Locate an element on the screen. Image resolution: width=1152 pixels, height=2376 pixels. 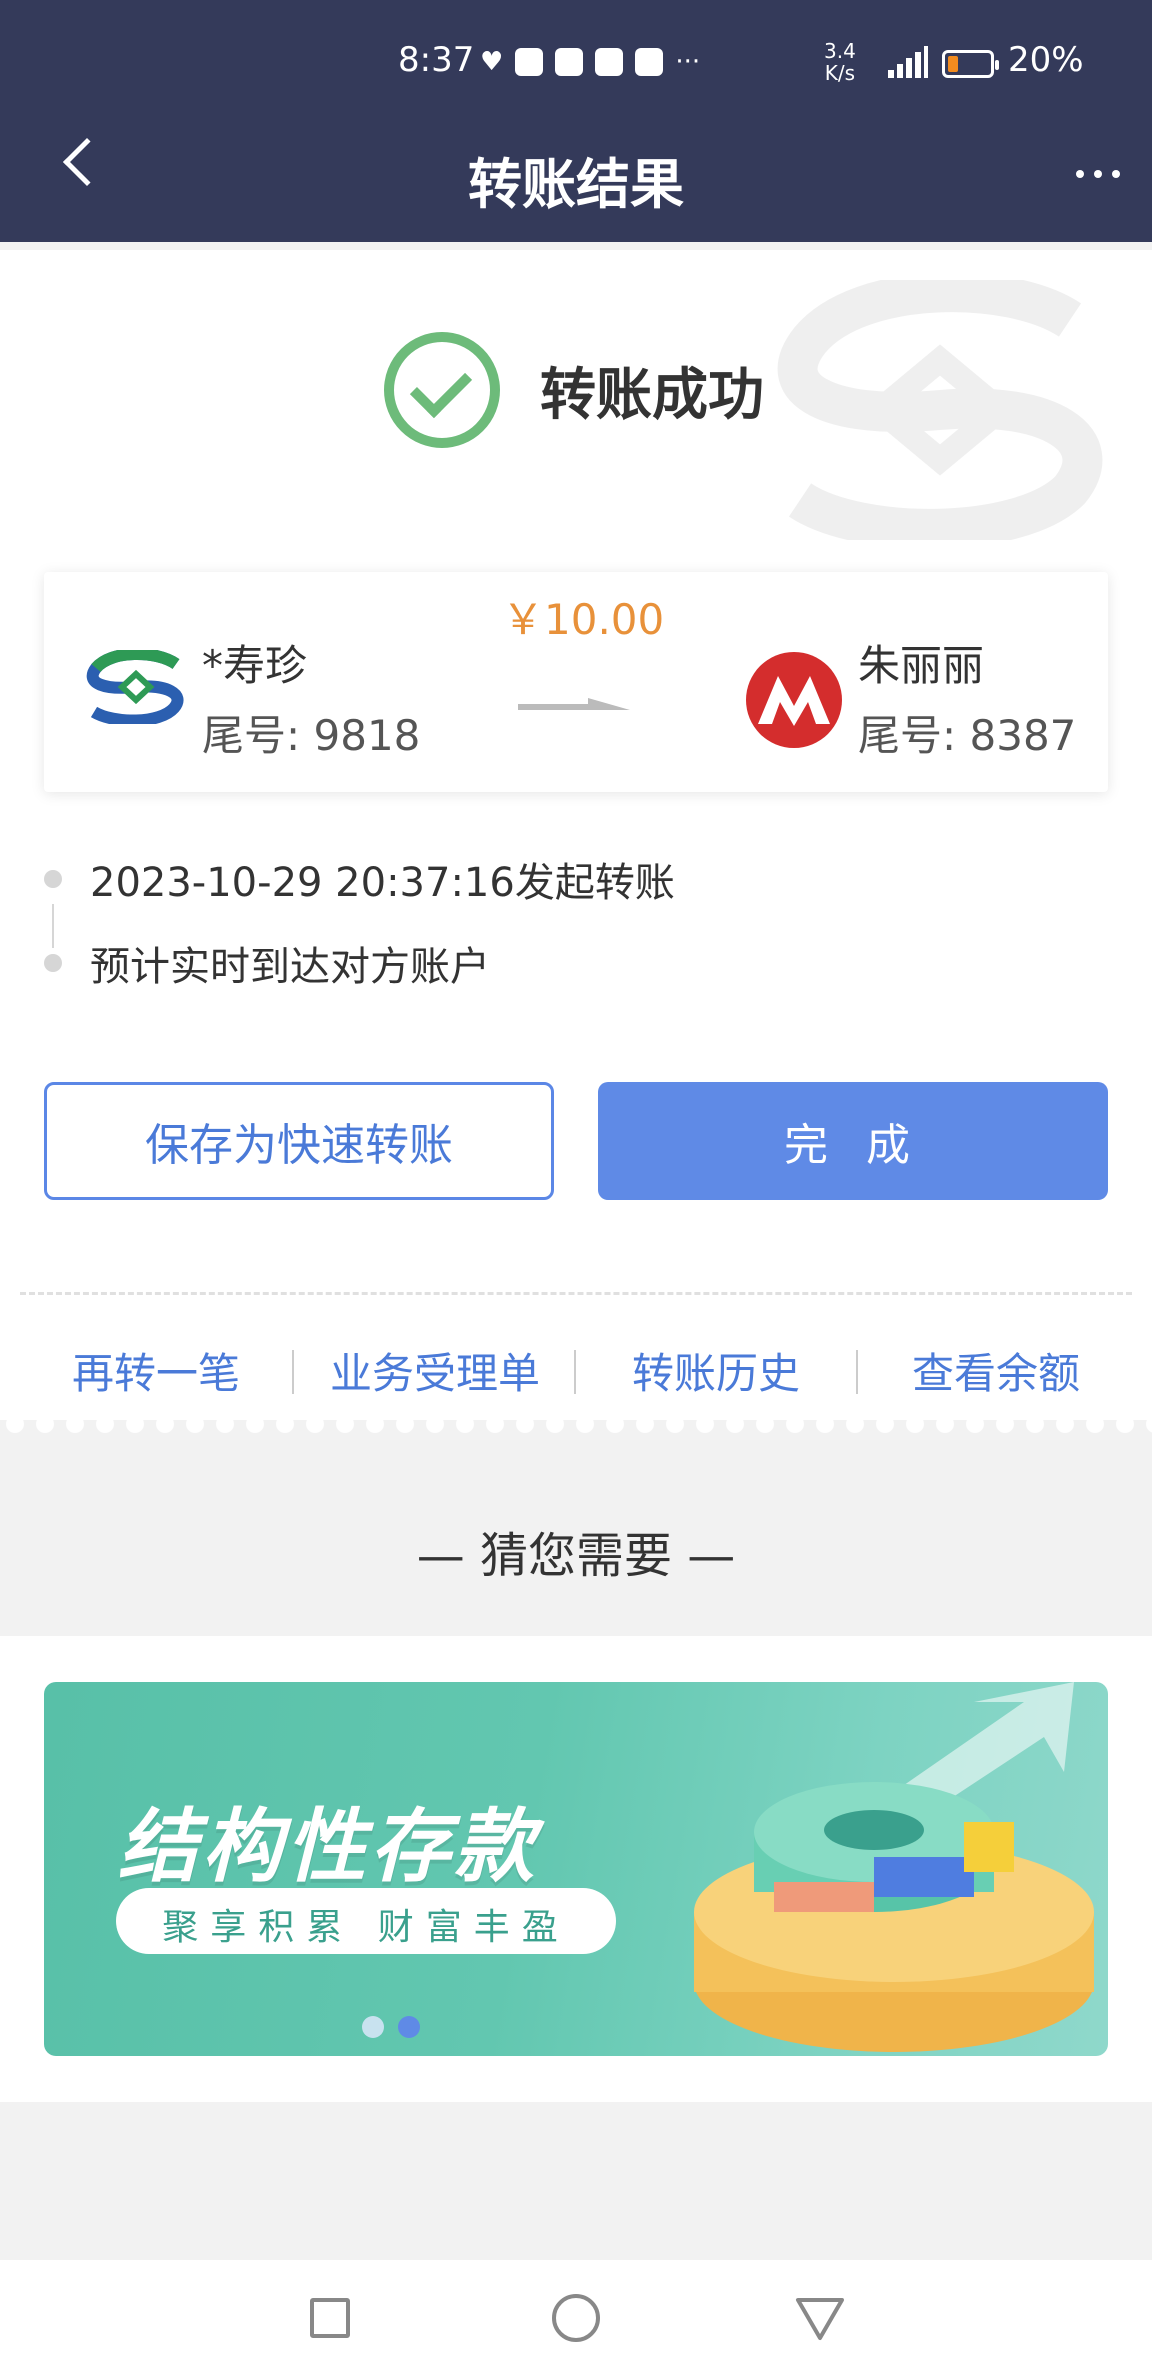
recommend-heading: — 猜您需要 — is located at coordinates (576, 1556).